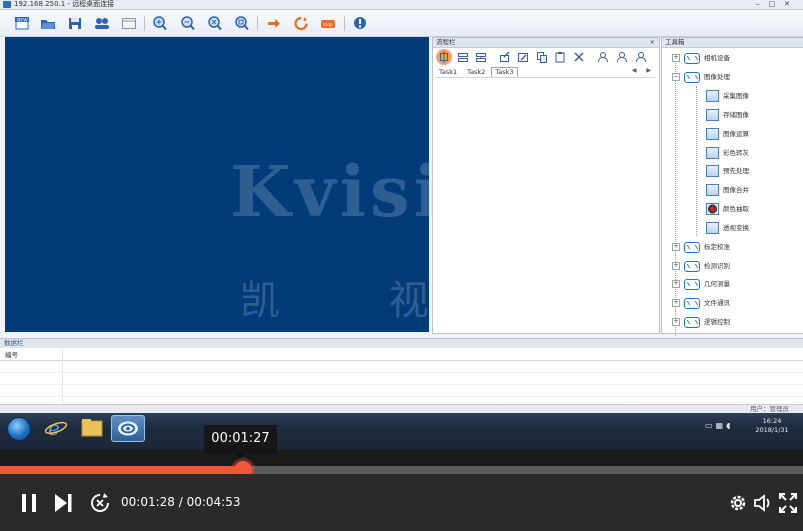  What do you see at coordinates (772, 421) in the screenshot?
I see `clock-time: 16:24` at bounding box center [772, 421].